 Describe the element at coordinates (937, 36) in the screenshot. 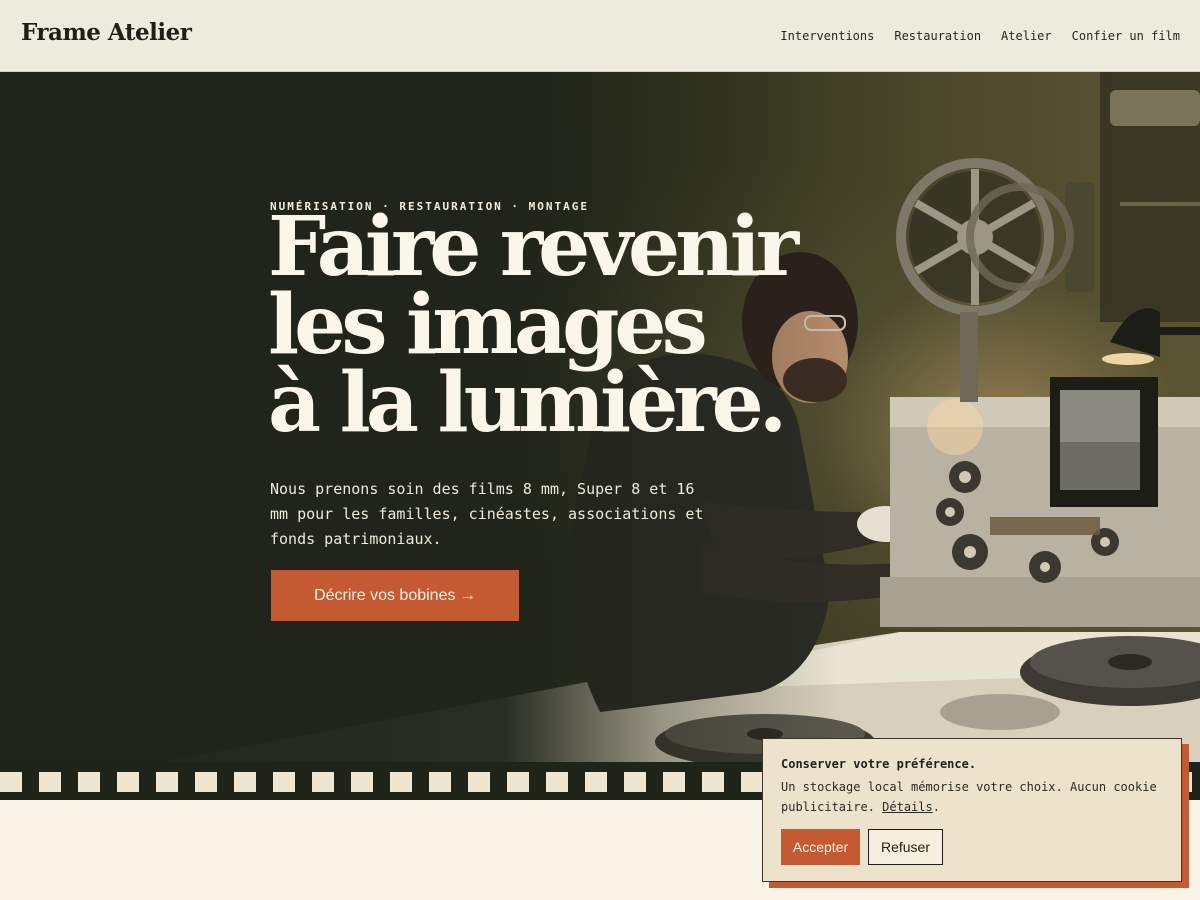

I see `nav-link-restauration: Restauration` at that location.